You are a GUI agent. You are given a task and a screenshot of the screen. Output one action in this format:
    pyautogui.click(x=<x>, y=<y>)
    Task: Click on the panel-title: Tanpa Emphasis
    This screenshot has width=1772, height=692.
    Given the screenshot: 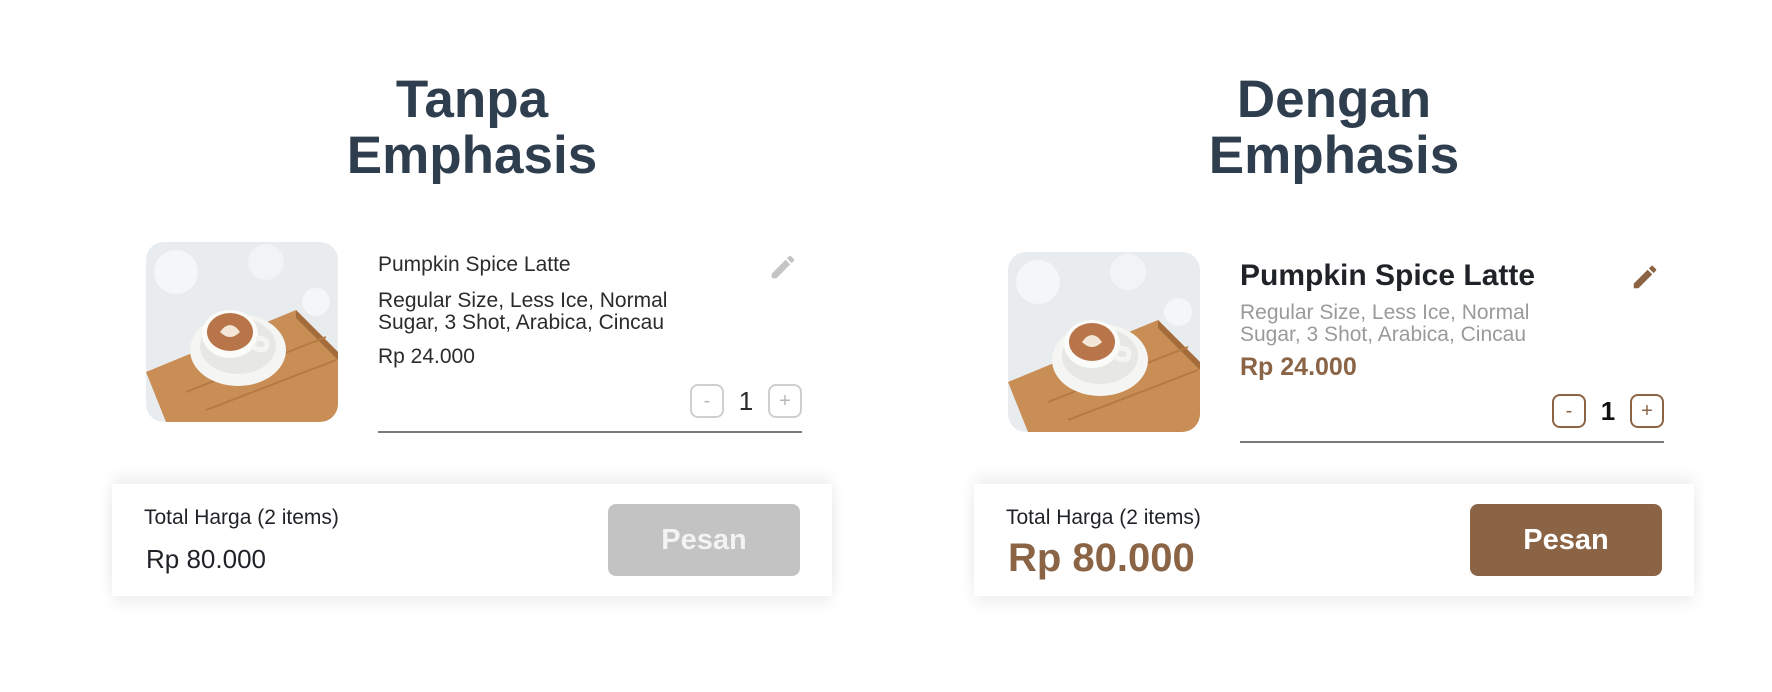 What is the action you would take?
    pyautogui.click(x=472, y=127)
    